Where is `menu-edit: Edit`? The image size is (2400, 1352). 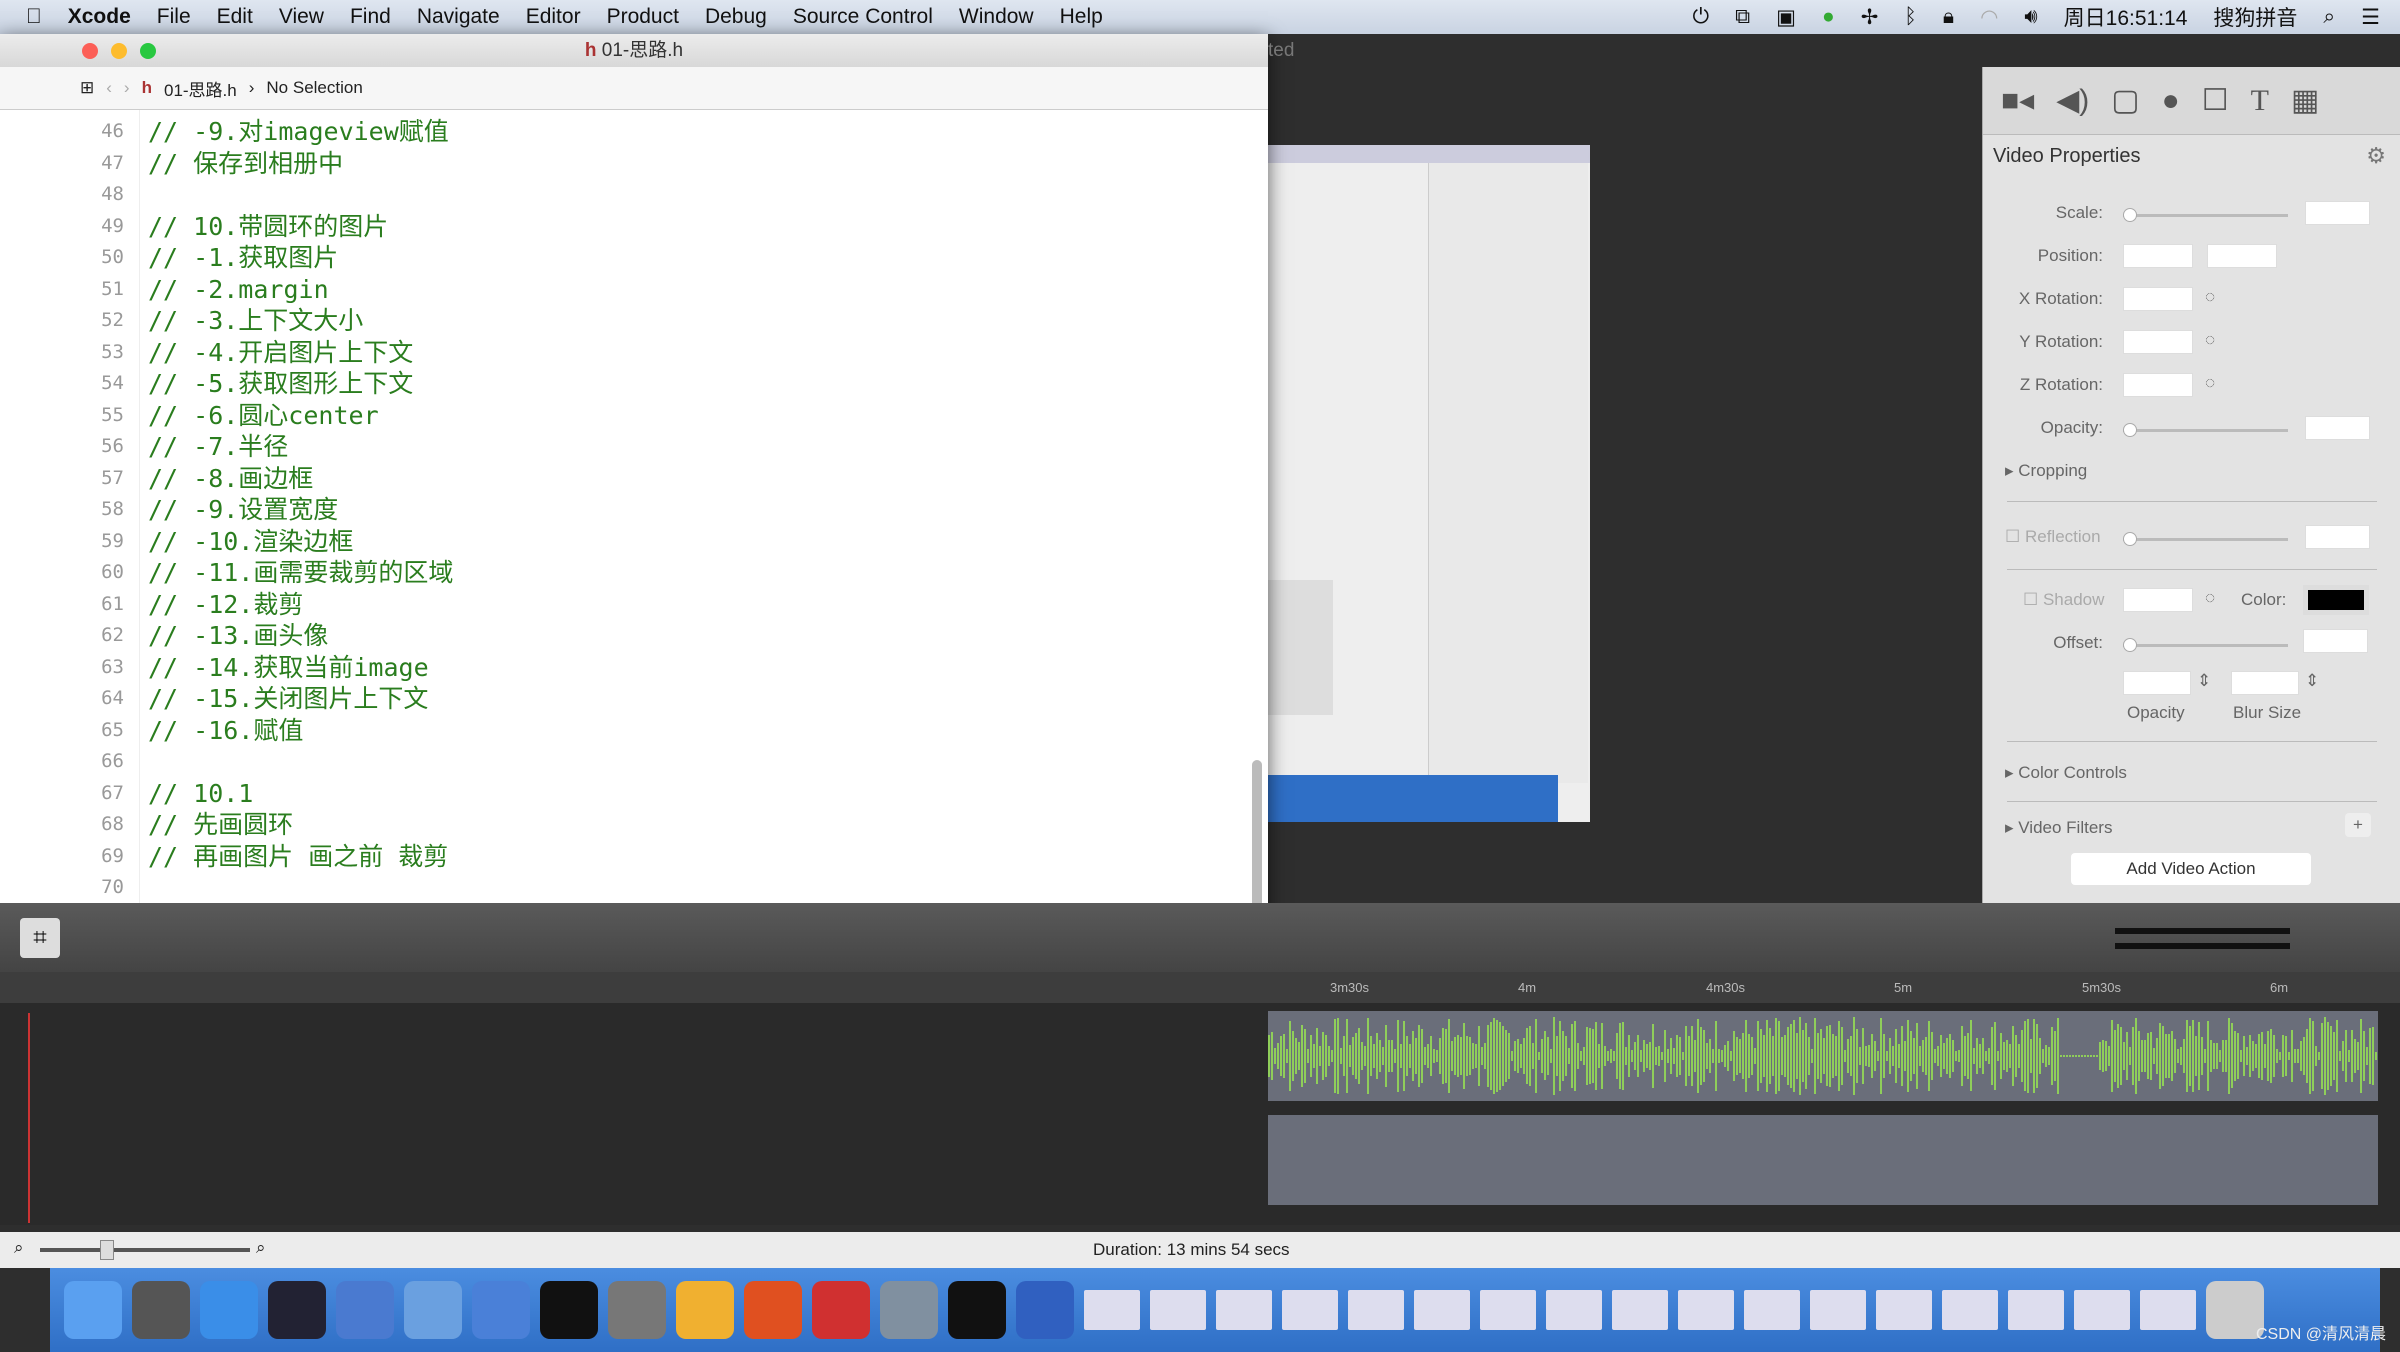 menu-edit: Edit is located at coordinates (235, 17).